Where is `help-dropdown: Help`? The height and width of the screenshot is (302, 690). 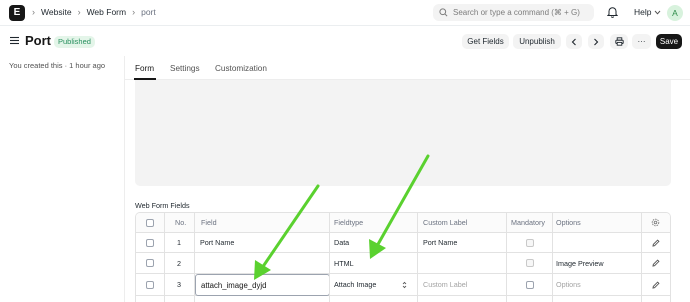 help-dropdown: Help is located at coordinates (647, 12).